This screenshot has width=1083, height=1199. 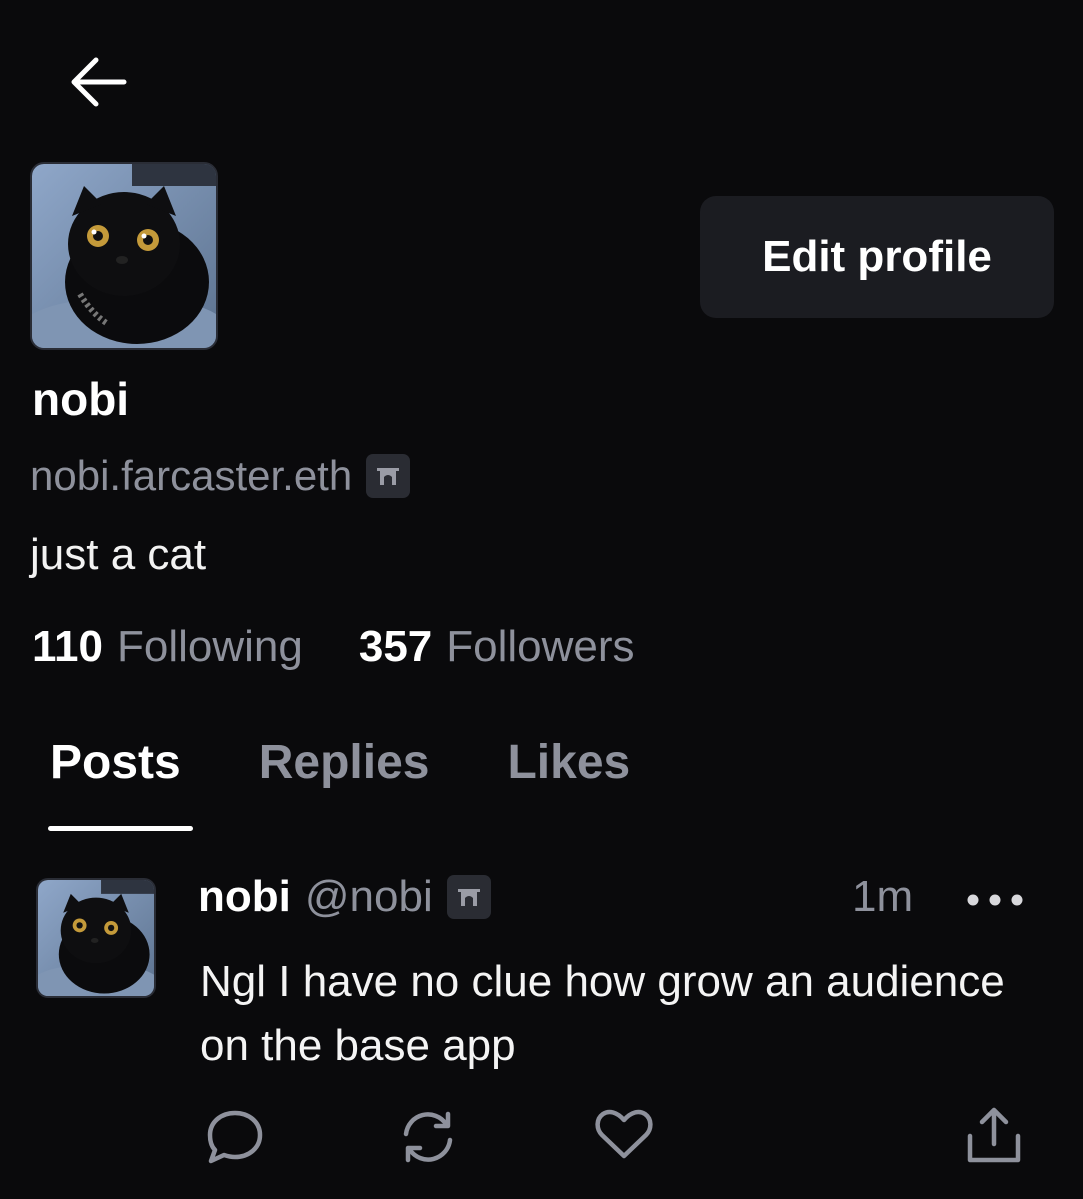 I want to click on post-header: nobi @nobi, so click(x=344, y=897).